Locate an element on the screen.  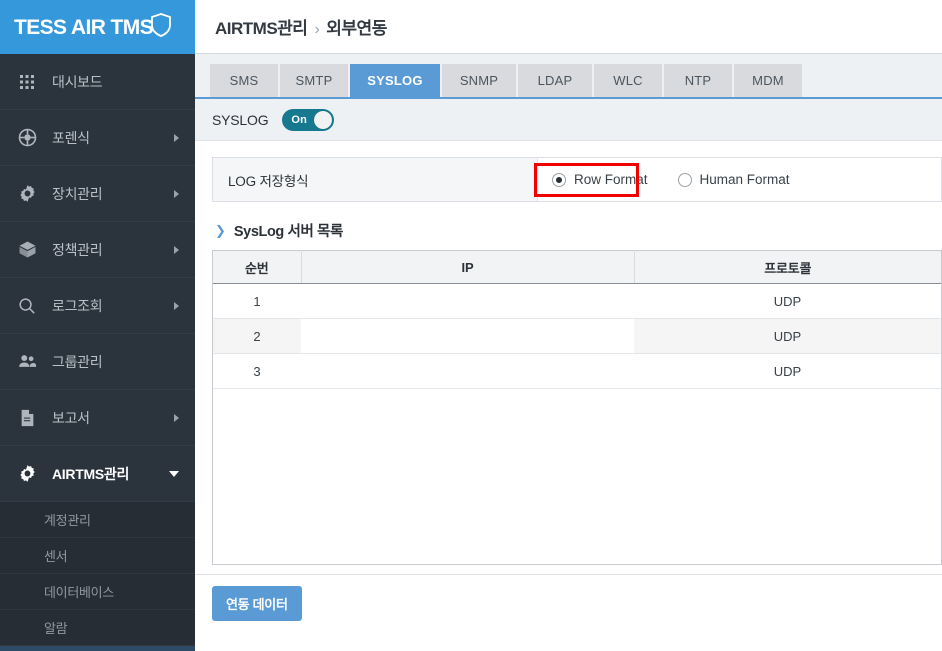
gear-network-icon is located at coordinates (27, 194).